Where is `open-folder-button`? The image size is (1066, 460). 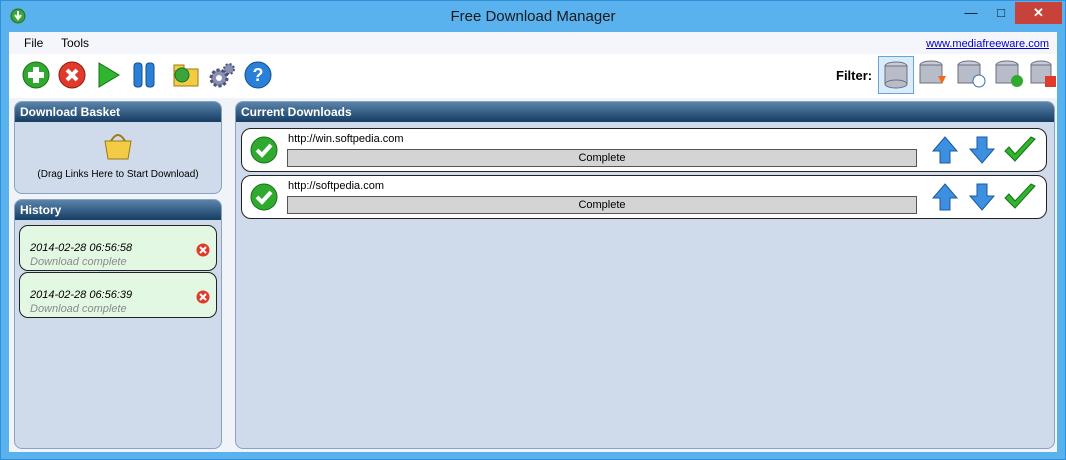 open-folder-button is located at coordinates (186, 75).